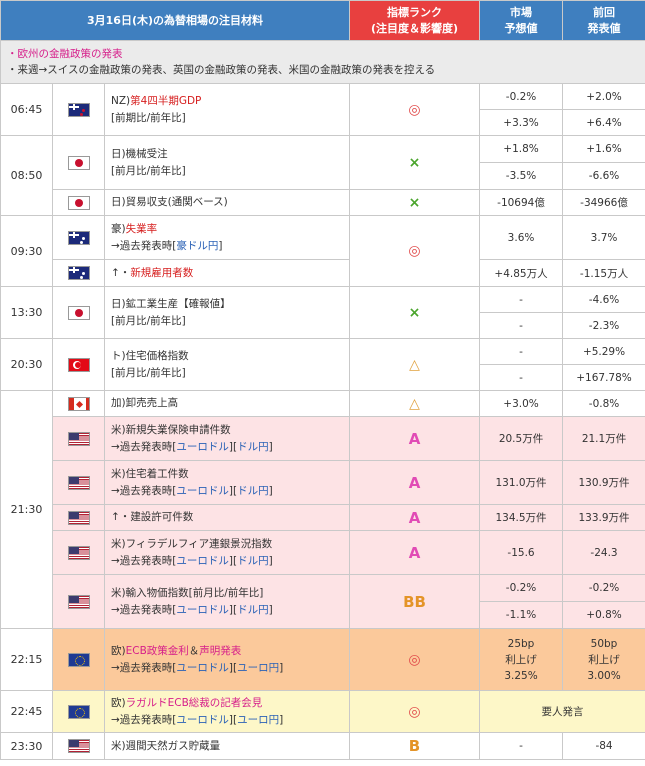 This screenshot has width=645, height=766. What do you see at coordinates (26, 175) in the screenshot?
I see `time-0850: 08:50` at bounding box center [26, 175].